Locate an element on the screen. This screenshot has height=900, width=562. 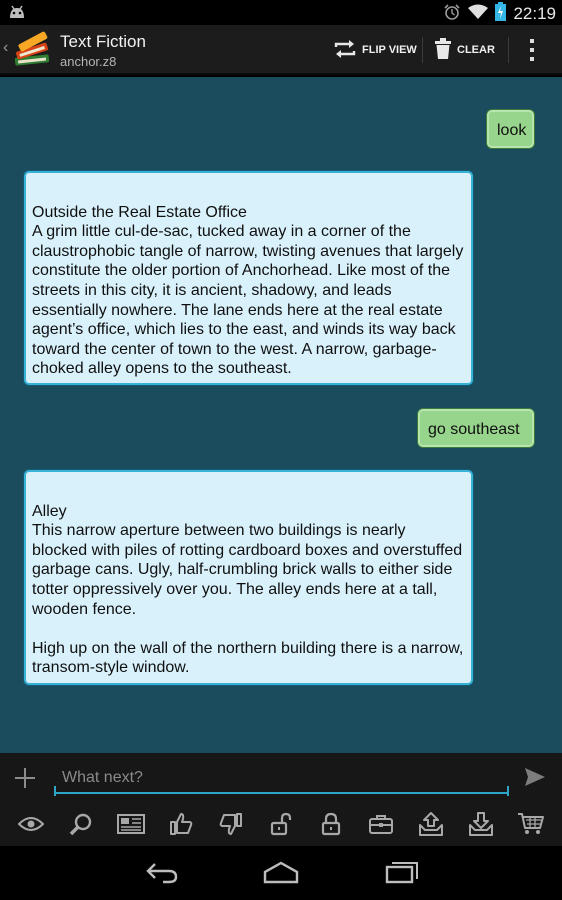
status-time: 22:19 is located at coordinates (534, 13).